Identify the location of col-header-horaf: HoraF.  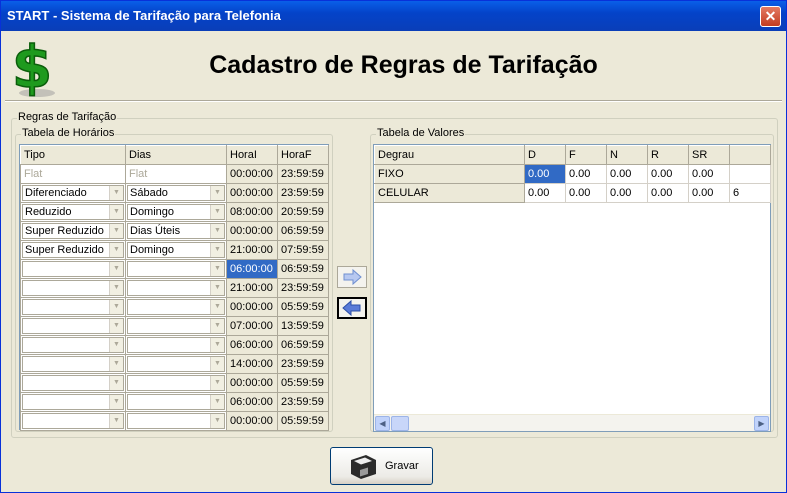
(303, 155).